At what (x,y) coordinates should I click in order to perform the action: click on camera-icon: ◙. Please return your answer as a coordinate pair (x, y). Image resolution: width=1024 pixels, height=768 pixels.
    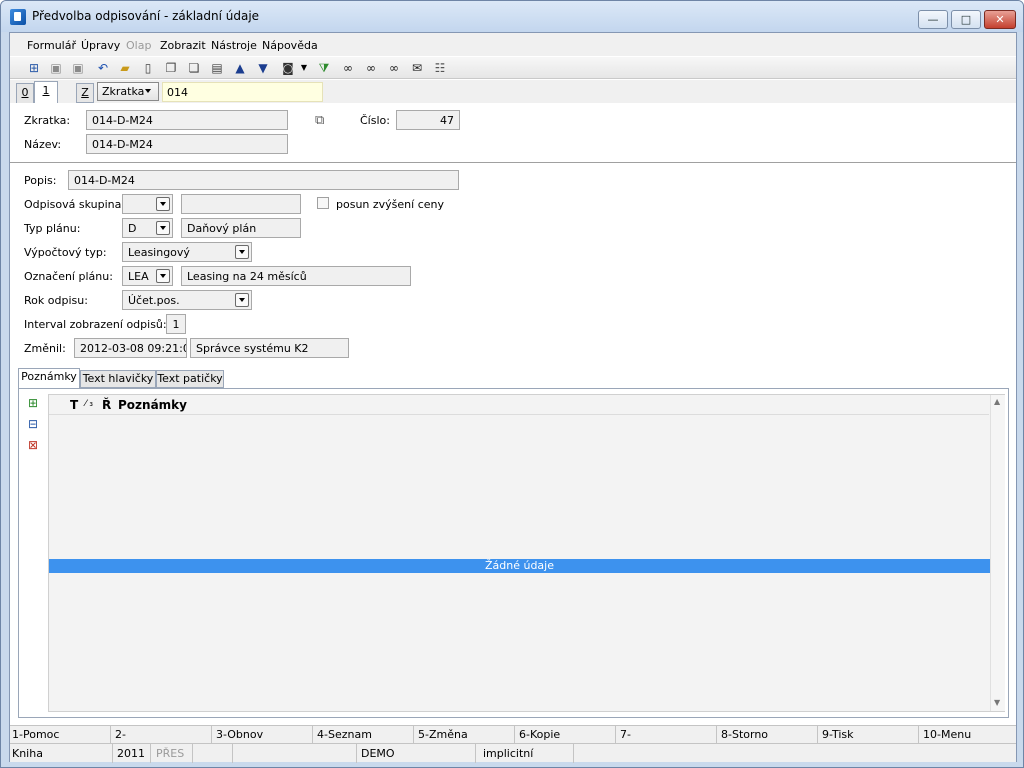
    Looking at the image, I should click on (288, 68).